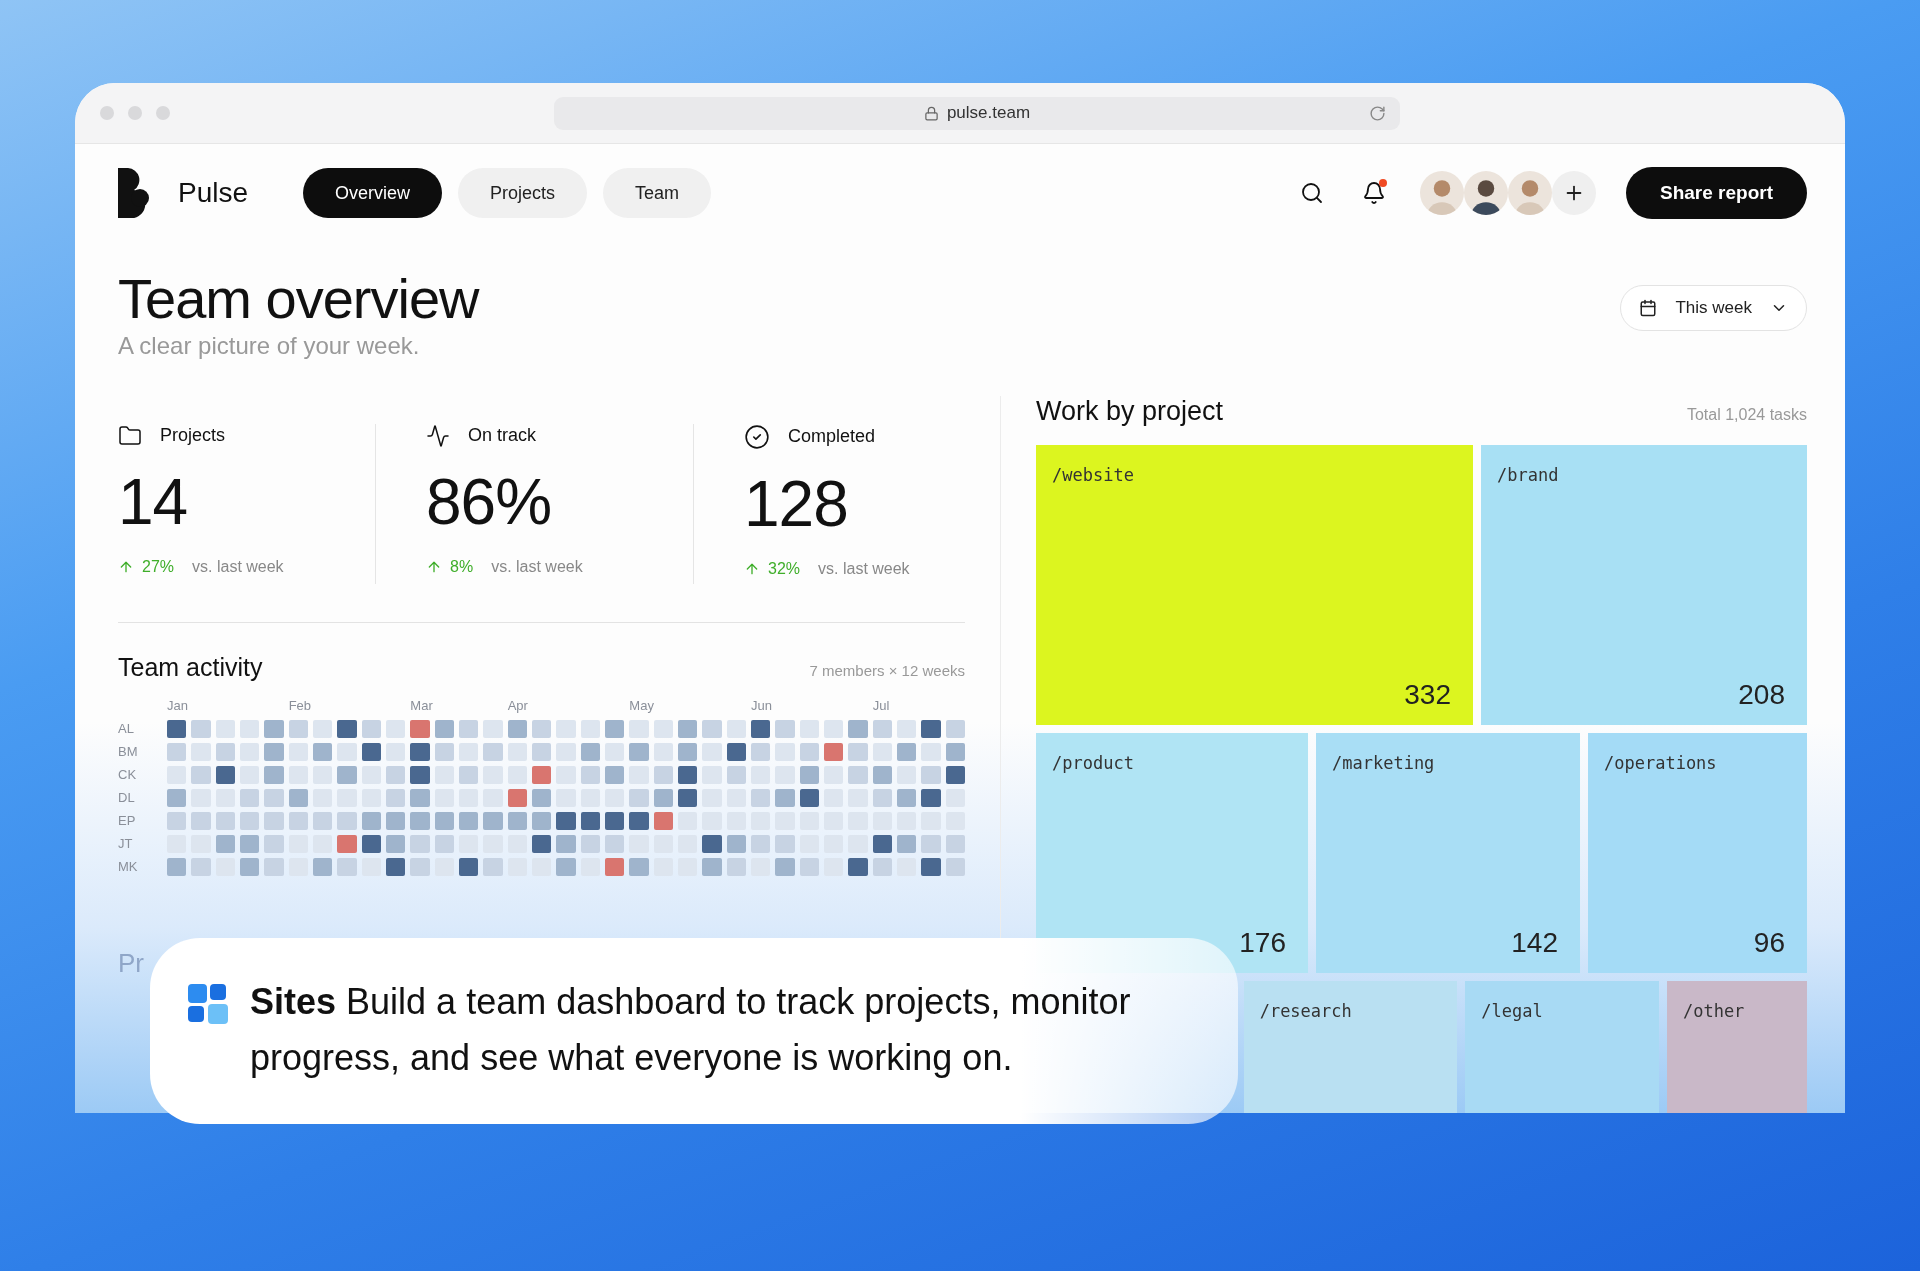 The height and width of the screenshot is (1271, 1920). Describe the element at coordinates (158, 566) in the screenshot. I see `stat-change: 27%` at that location.